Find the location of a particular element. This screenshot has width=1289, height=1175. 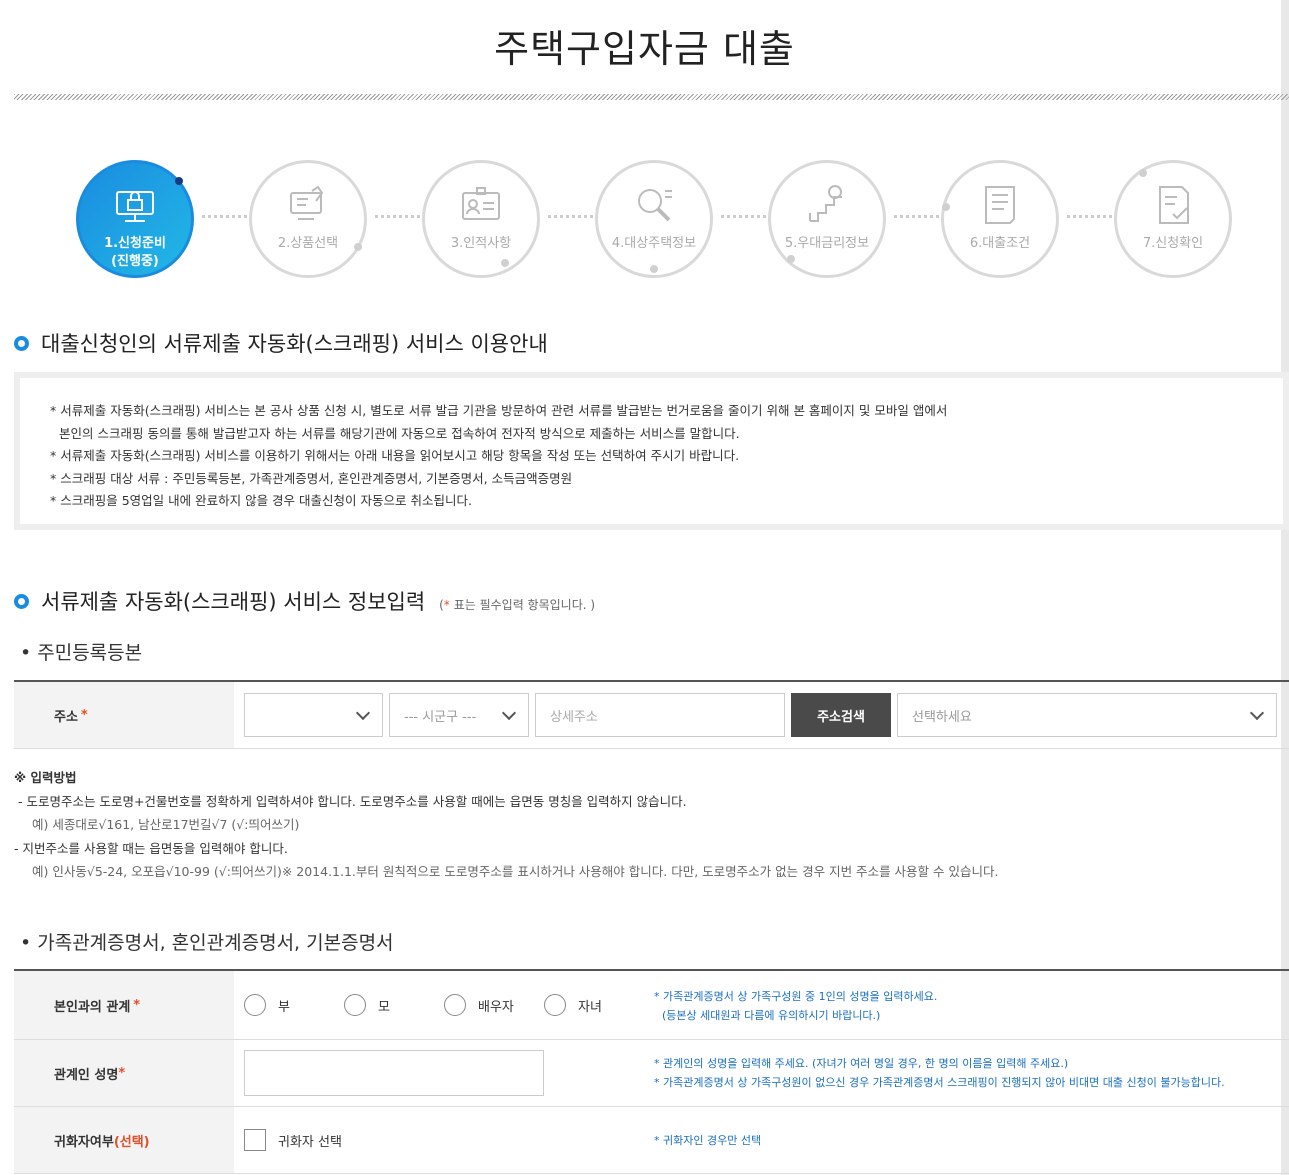

computer-hand-icon is located at coordinates (308, 205).